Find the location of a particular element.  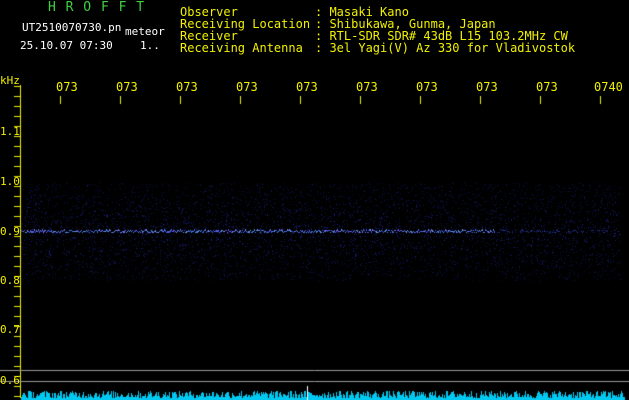

freq-tick-label: 0.7 is located at coordinates (10, 329).